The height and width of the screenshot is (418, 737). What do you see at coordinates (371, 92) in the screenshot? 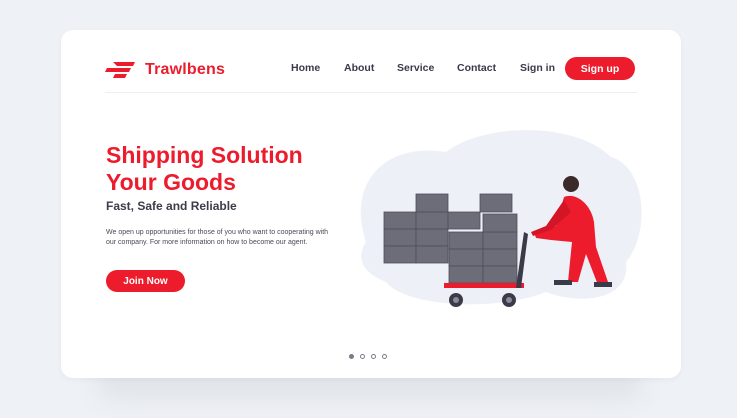
I see `header-divider` at bounding box center [371, 92].